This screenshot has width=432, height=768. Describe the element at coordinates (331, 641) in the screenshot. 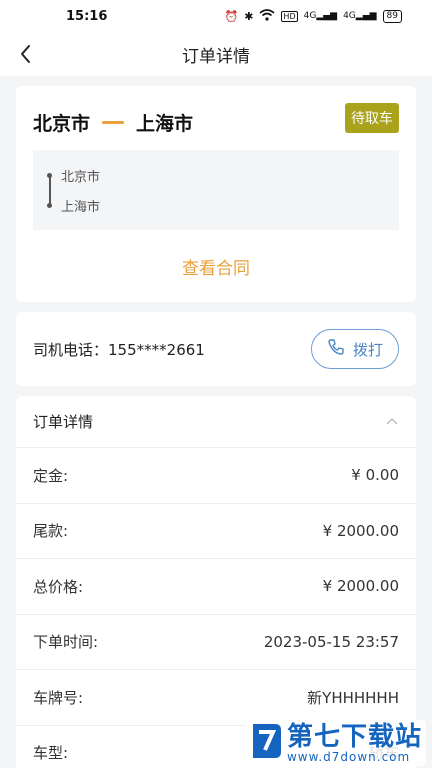

I see `detail-value: 2023-05-15 23:57` at that location.